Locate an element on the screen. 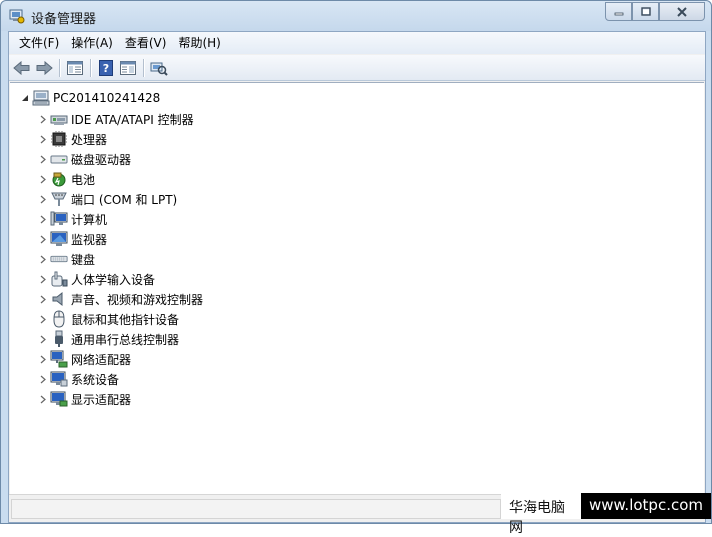 The height and width of the screenshot is (537, 712). tree-item-label: 电池 is located at coordinates (83, 179).